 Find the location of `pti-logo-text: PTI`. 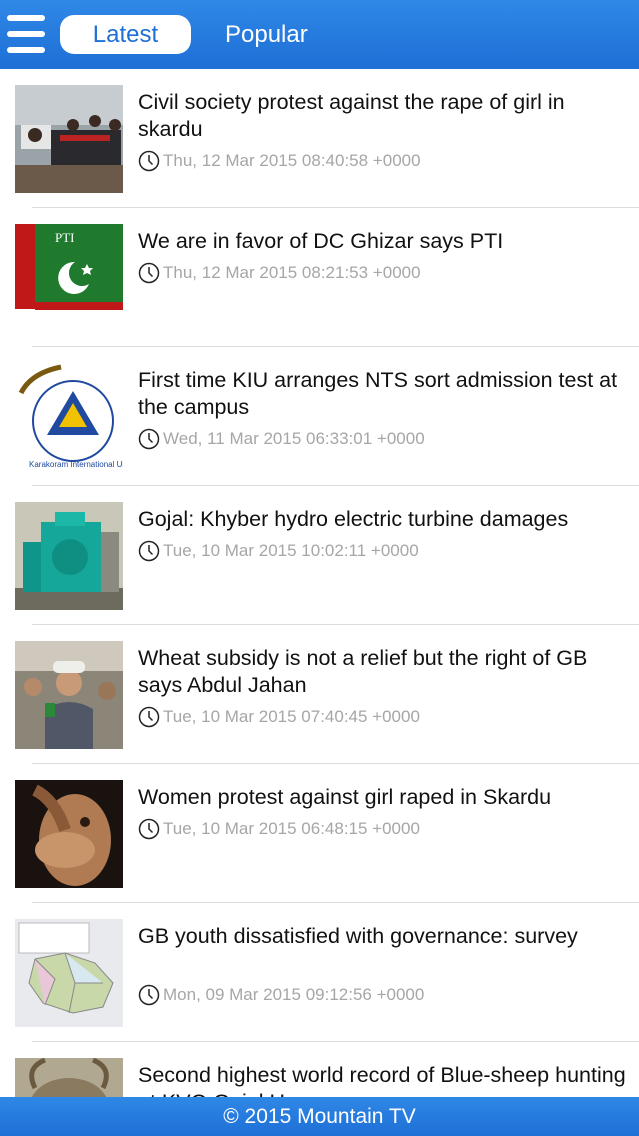

pti-logo-text: PTI is located at coordinates (65, 237).